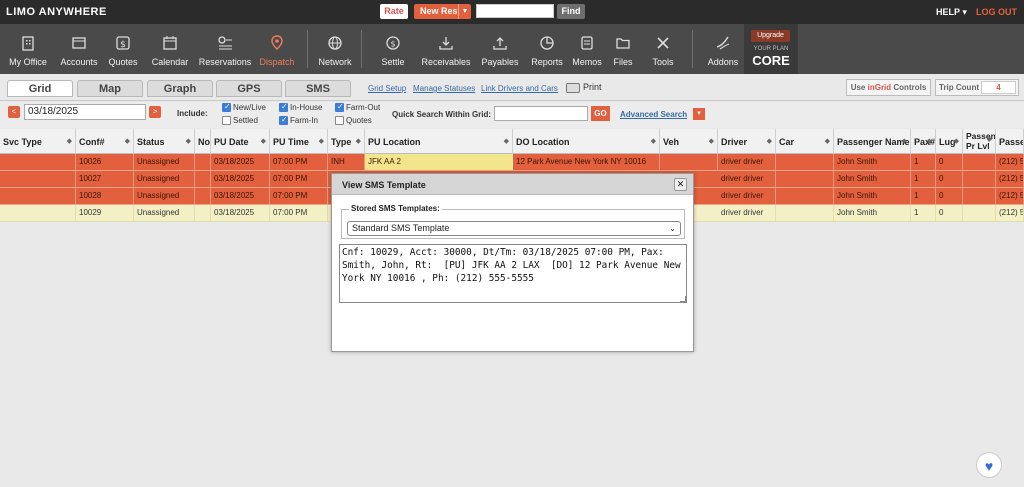 This screenshot has height=487, width=1024. Describe the element at coordinates (519, 88) in the screenshot. I see `link-drivers-cars-link: Link Drivers and Cars` at that location.